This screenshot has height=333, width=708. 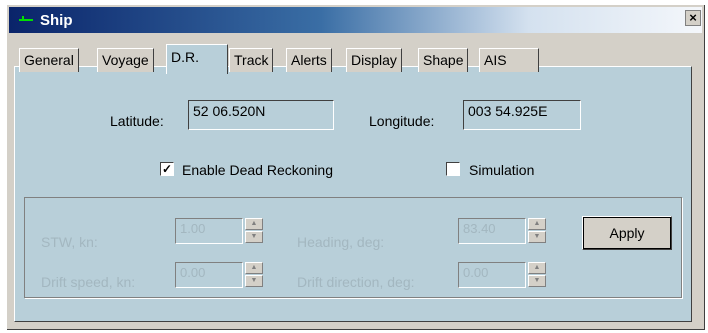 What do you see at coordinates (537, 224) in the screenshot?
I see `heading-up-button: ▲` at bounding box center [537, 224].